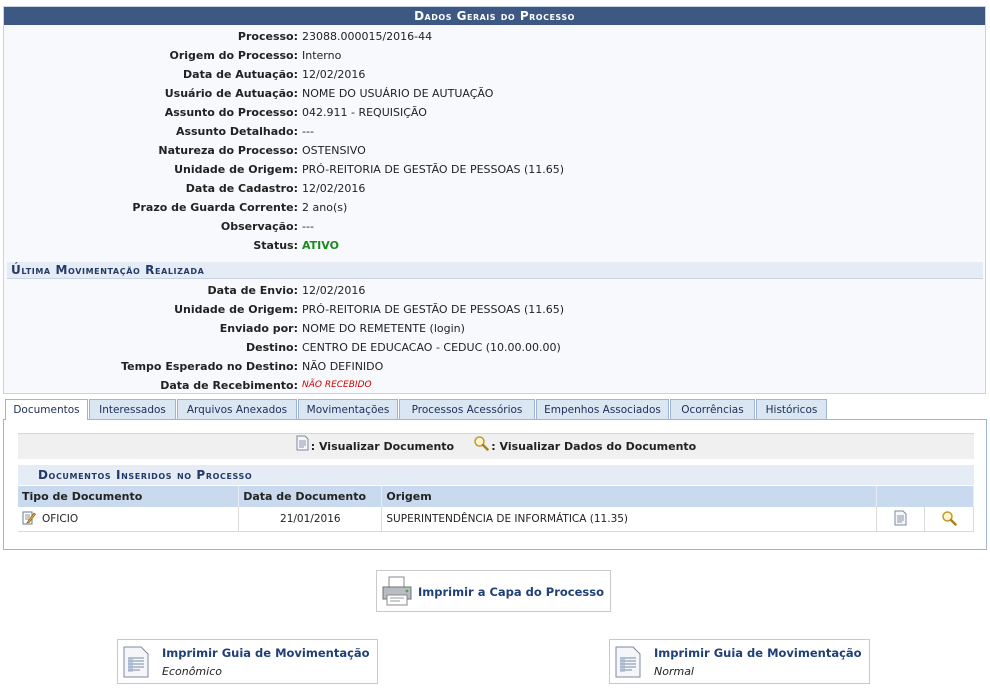  Describe the element at coordinates (129, 496) in the screenshot. I see `col-tipo: Tipo de Documento` at that location.